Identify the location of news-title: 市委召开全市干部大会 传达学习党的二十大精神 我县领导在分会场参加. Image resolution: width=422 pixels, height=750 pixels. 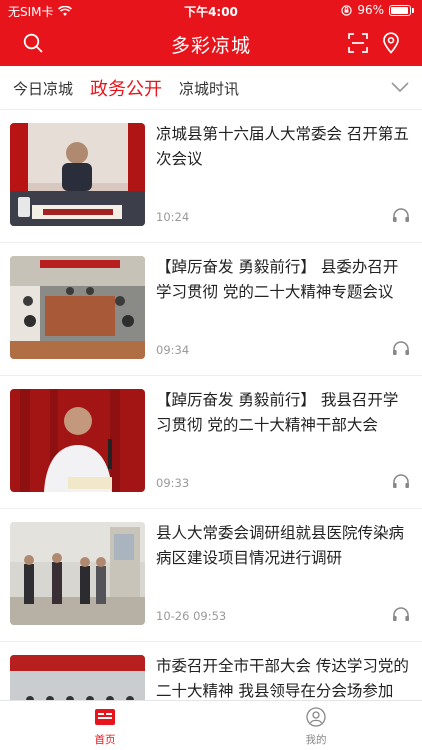
(282, 678).